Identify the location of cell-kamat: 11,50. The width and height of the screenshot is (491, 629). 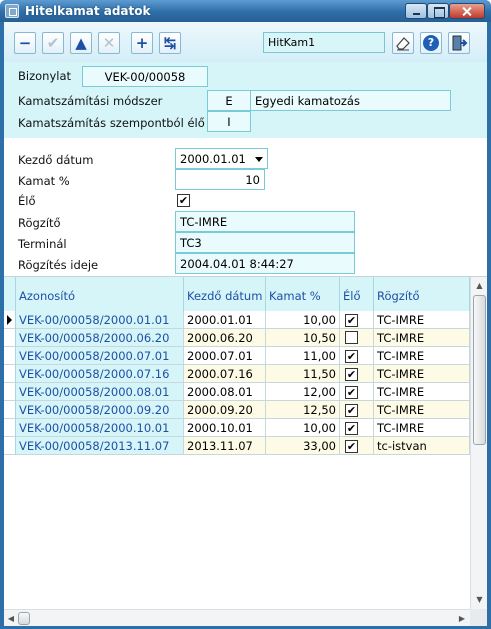
(303, 374).